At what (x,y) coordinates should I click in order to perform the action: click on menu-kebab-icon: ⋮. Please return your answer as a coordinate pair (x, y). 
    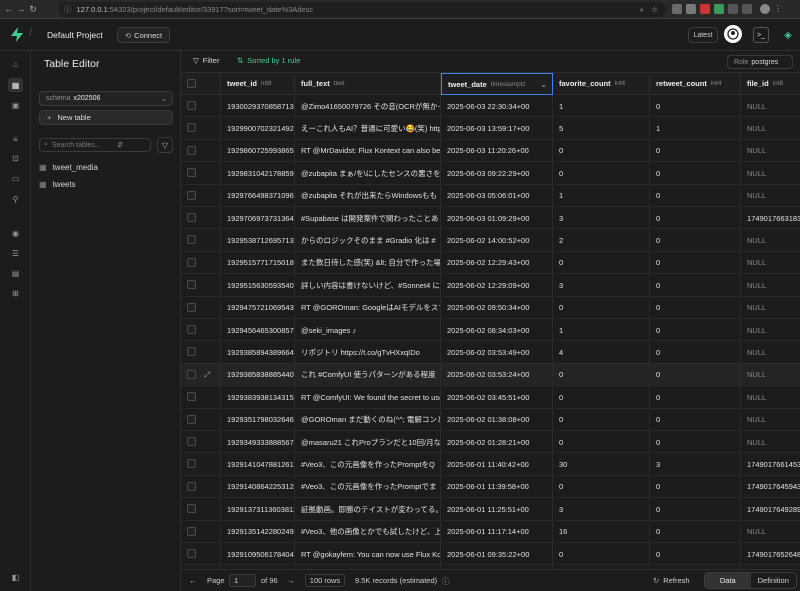
    Looking at the image, I should click on (778, 9).